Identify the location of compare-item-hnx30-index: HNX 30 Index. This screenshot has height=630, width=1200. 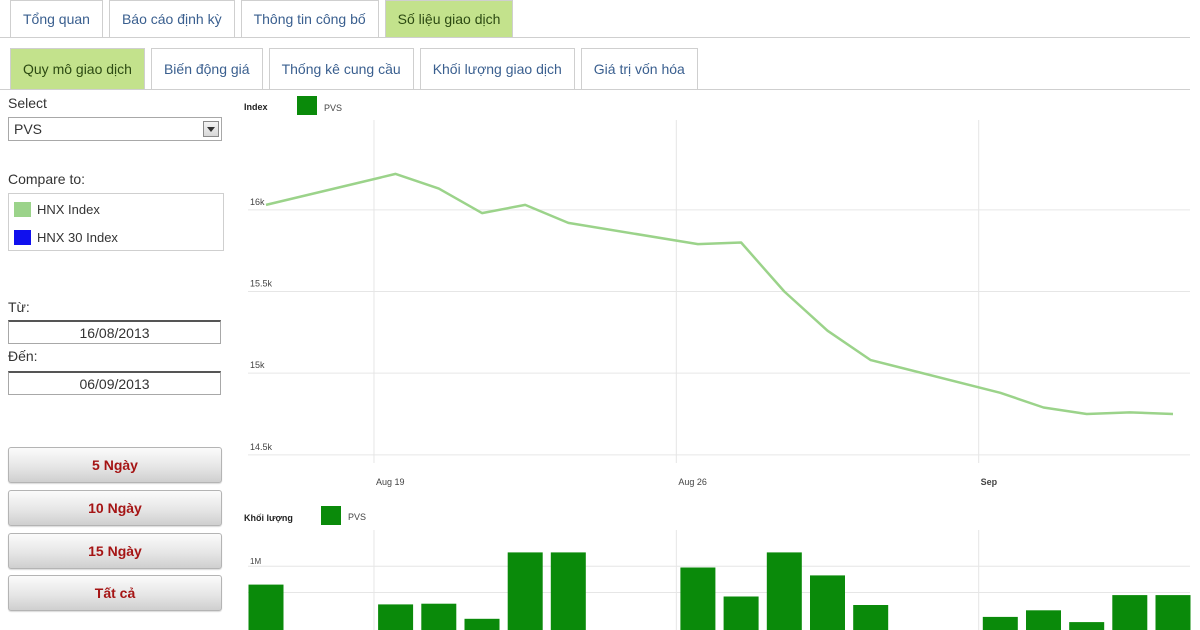
(66, 237).